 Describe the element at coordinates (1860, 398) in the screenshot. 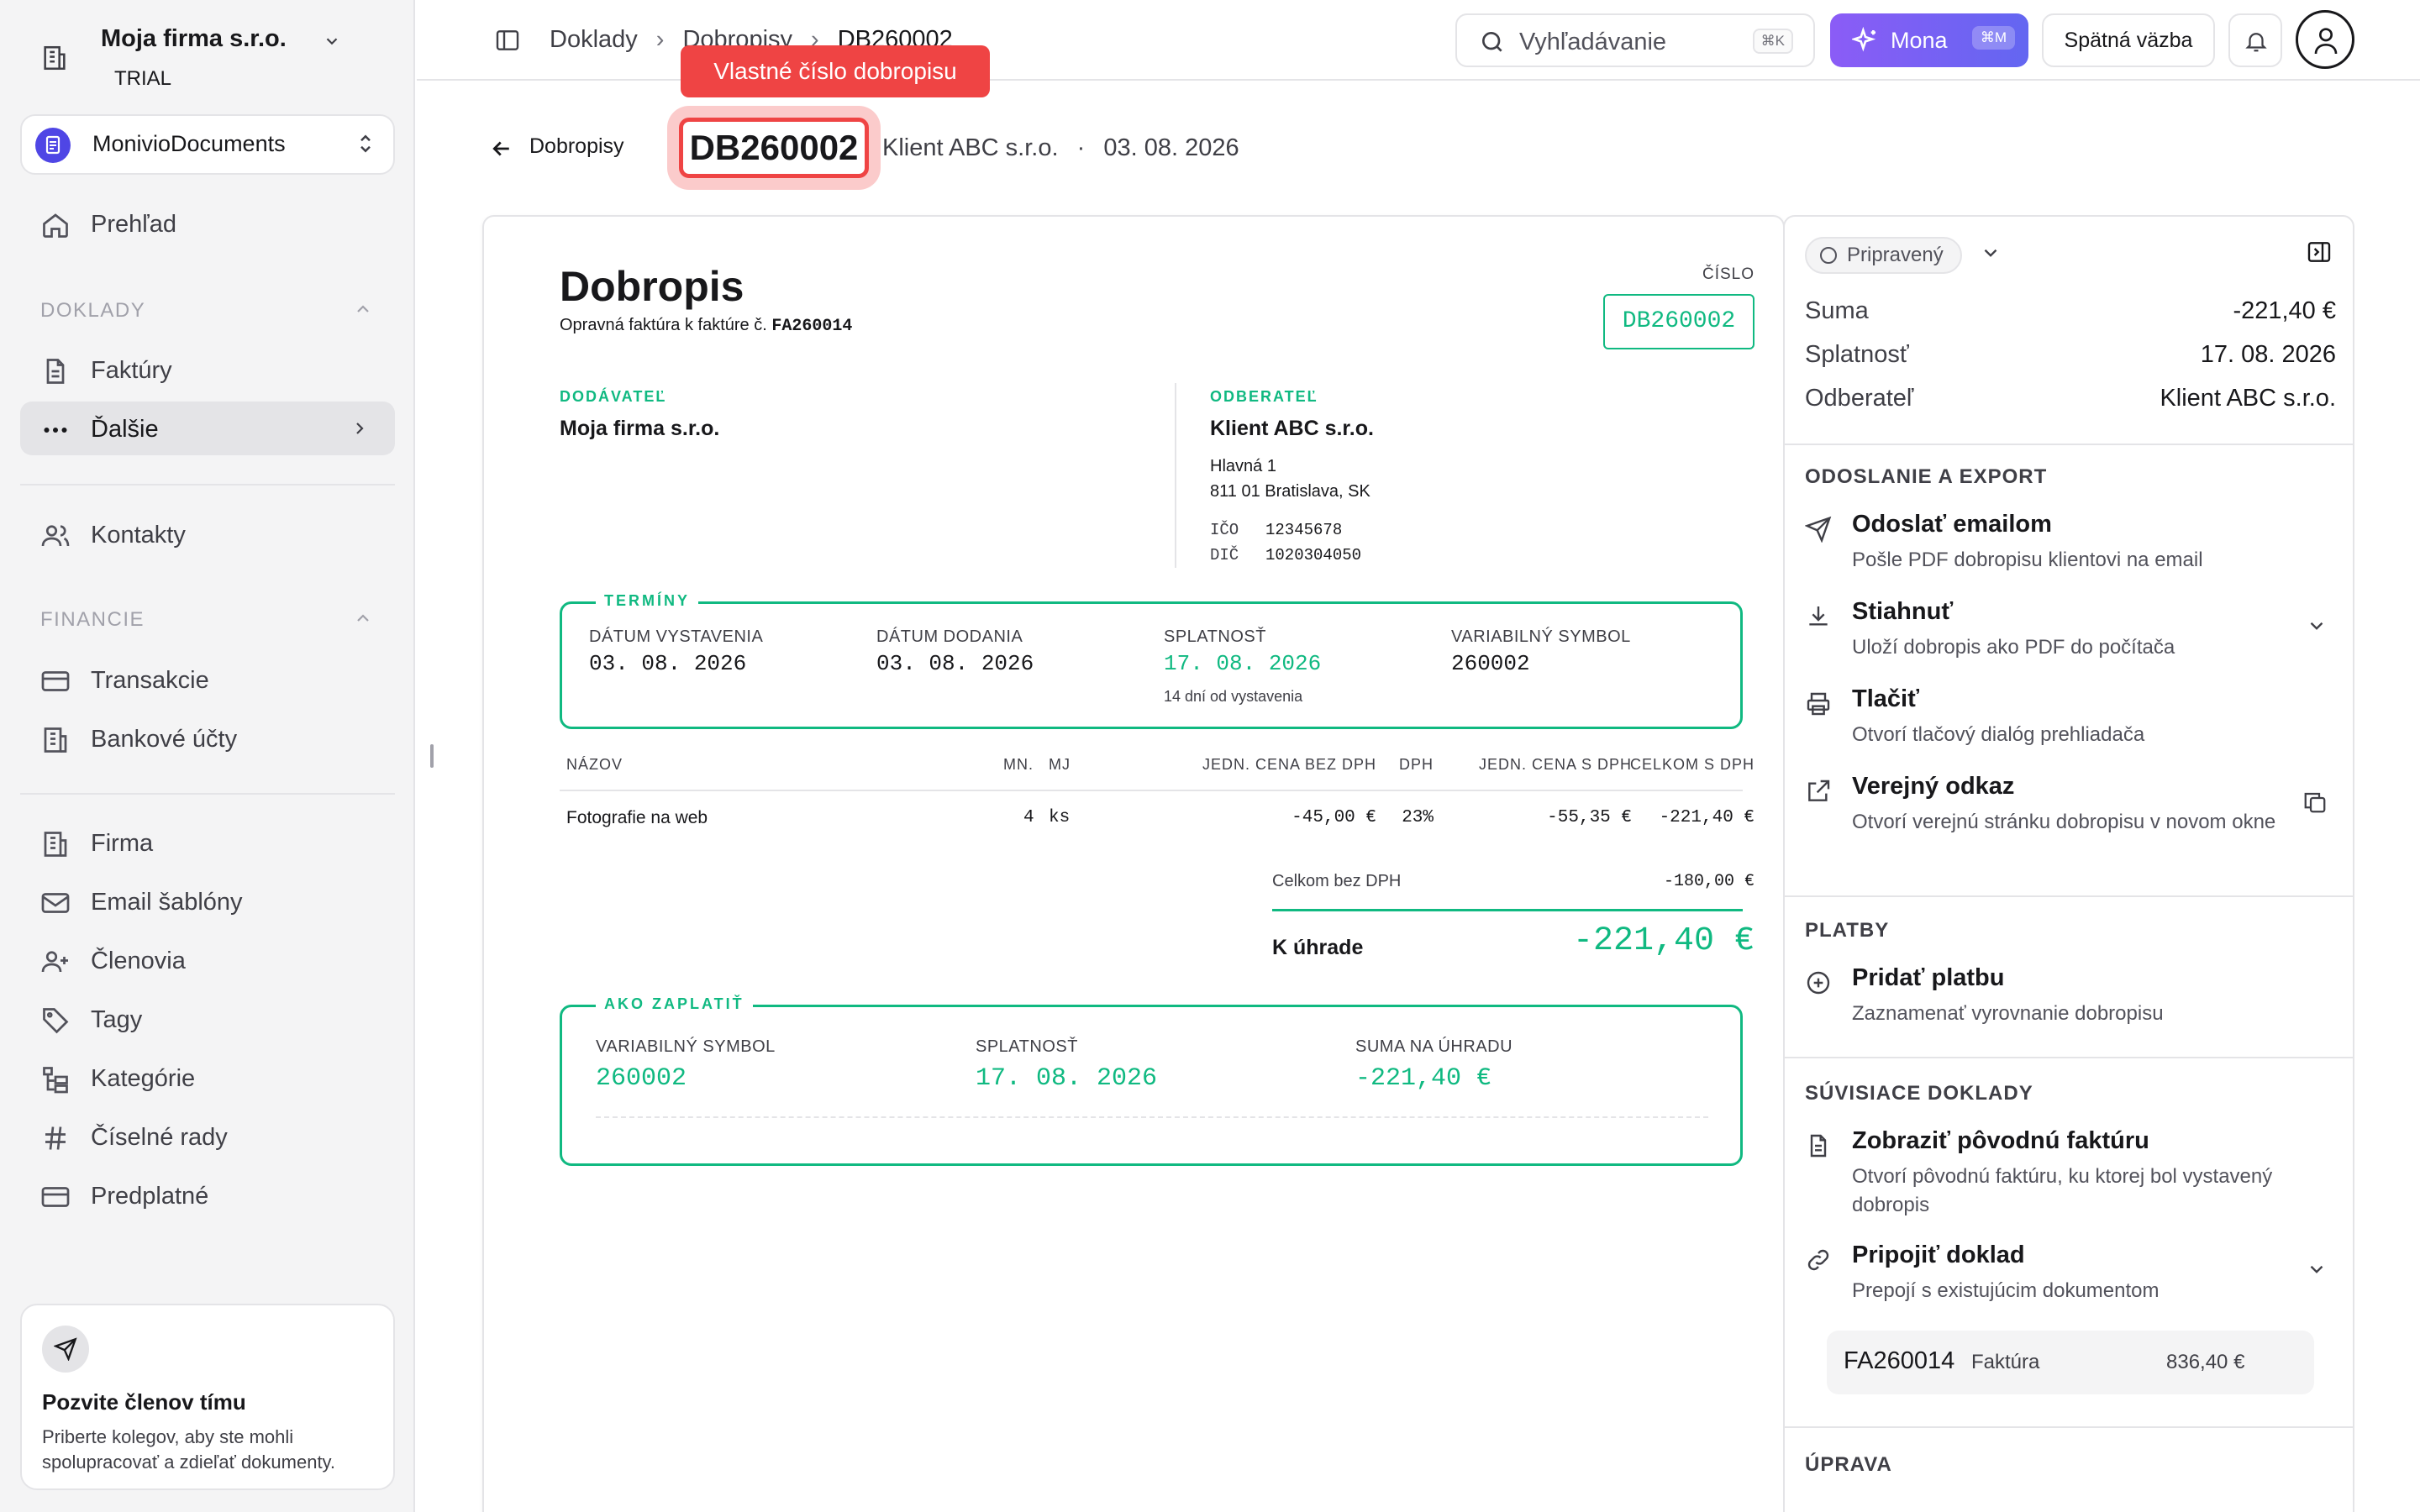

I see `customer-label: Odberateľ` at that location.